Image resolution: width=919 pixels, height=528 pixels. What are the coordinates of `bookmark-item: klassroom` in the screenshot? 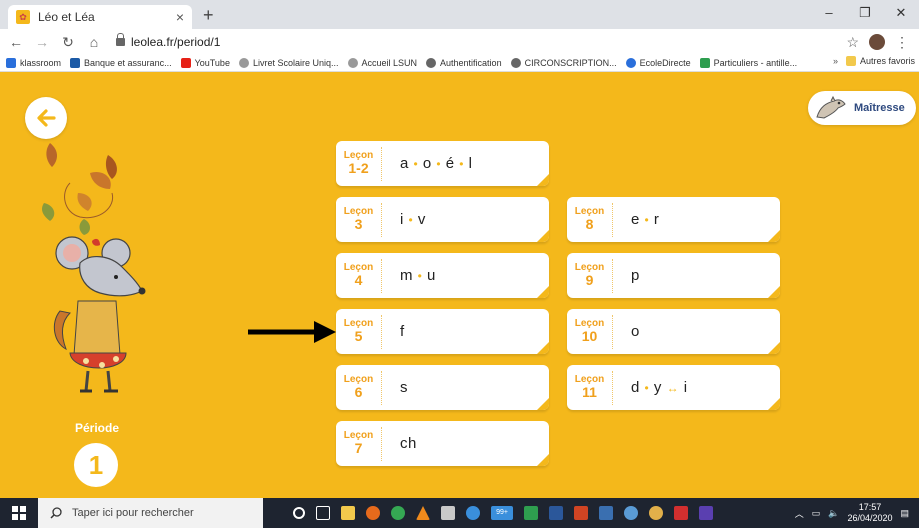 It's located at (33, 63).